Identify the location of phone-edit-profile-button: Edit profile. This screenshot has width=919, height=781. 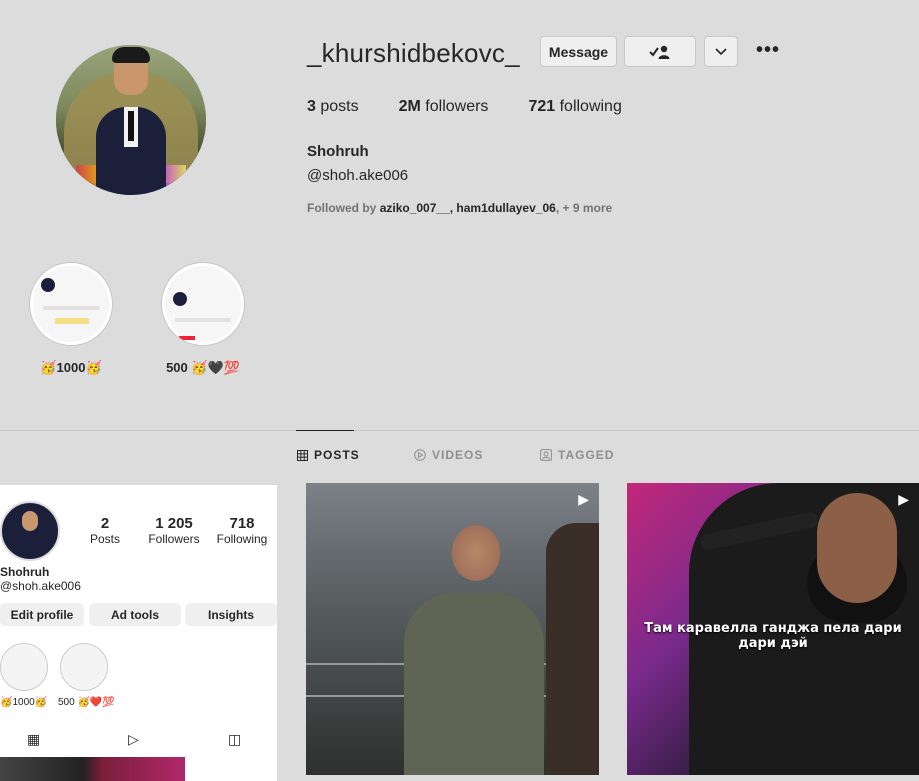
(42, 614).